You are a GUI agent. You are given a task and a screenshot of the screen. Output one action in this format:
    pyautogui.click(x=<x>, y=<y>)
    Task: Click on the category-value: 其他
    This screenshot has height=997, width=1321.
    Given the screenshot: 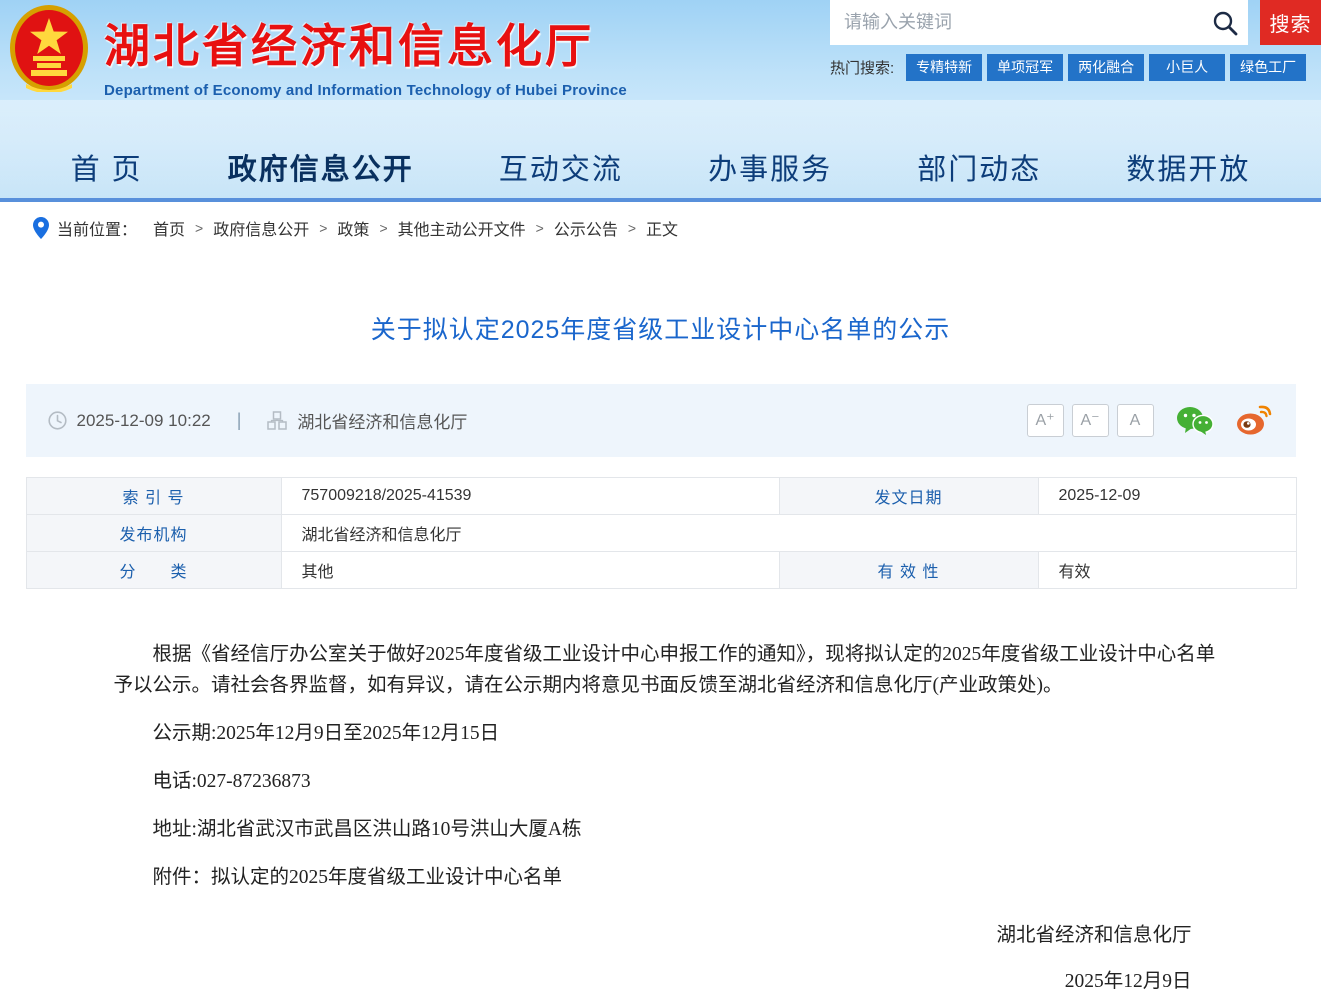 What is the action you would take?
    pyautogui.click(x=530, y=570)
    